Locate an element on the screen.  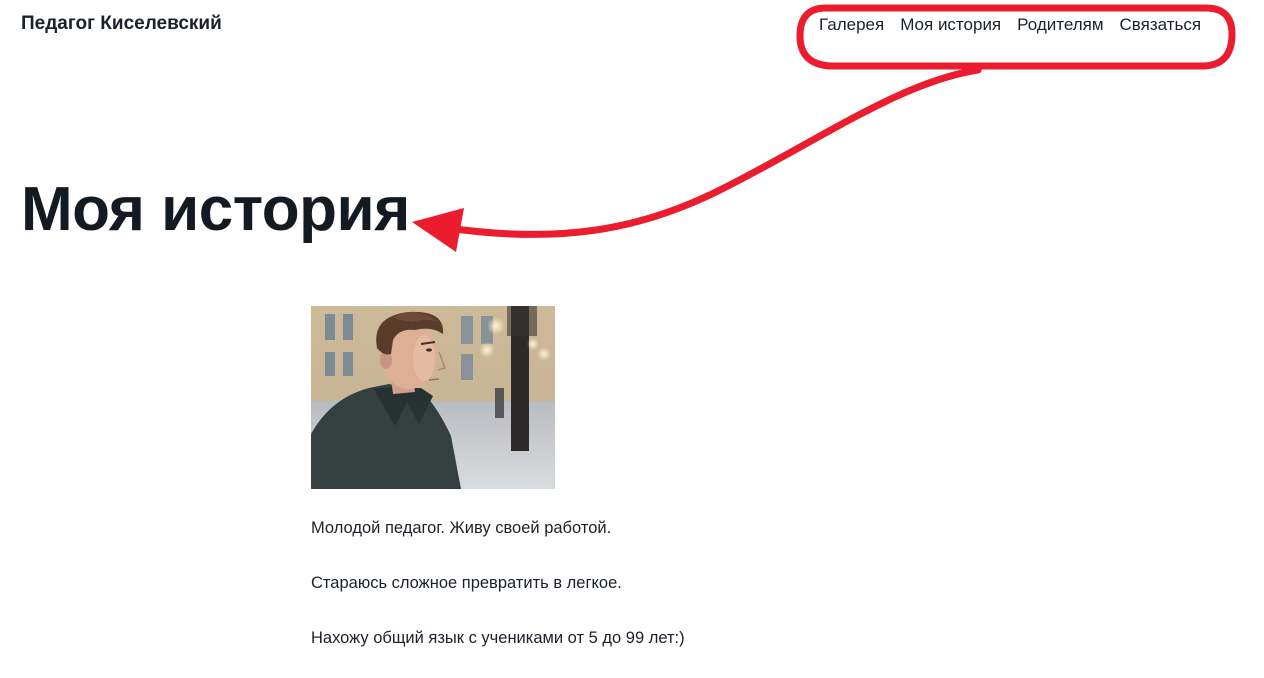
site-title-link: Педагог Киселевский is located at coordinates (121, 24).